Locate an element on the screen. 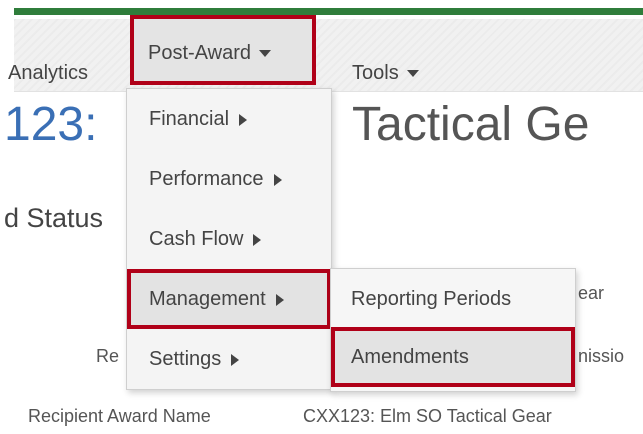  nav-item-analytics: Analytics is located at coordinates (48, 73).